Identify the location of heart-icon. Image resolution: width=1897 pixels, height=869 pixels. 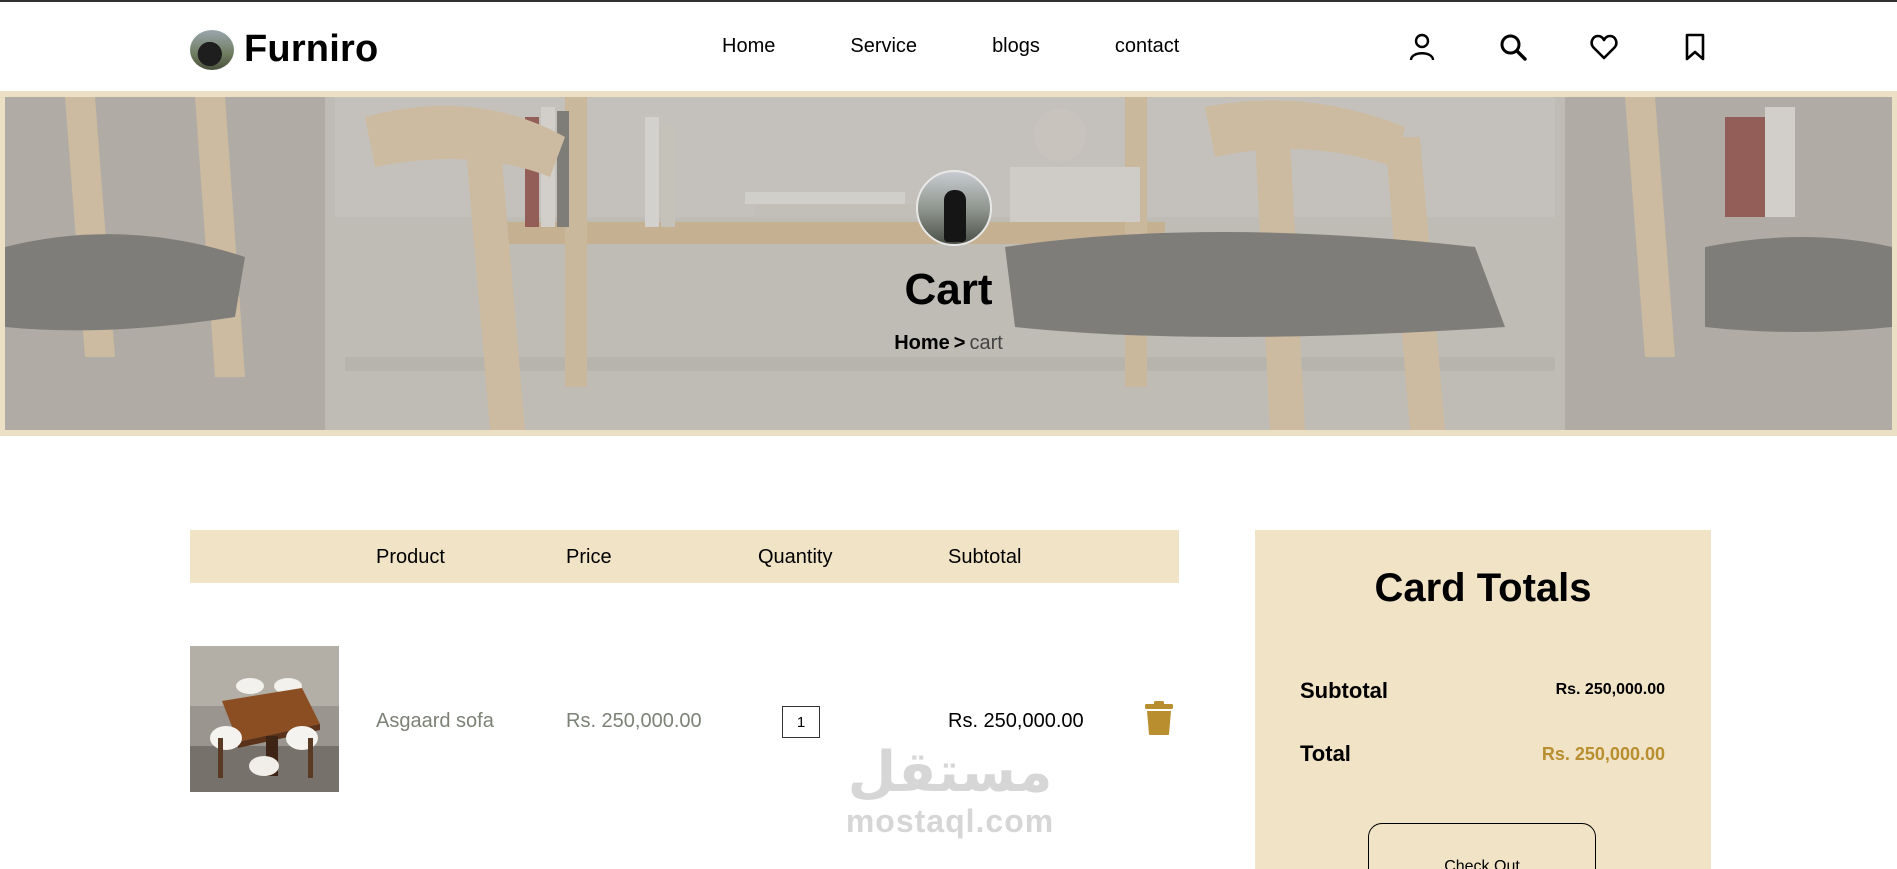
(1604, 47).